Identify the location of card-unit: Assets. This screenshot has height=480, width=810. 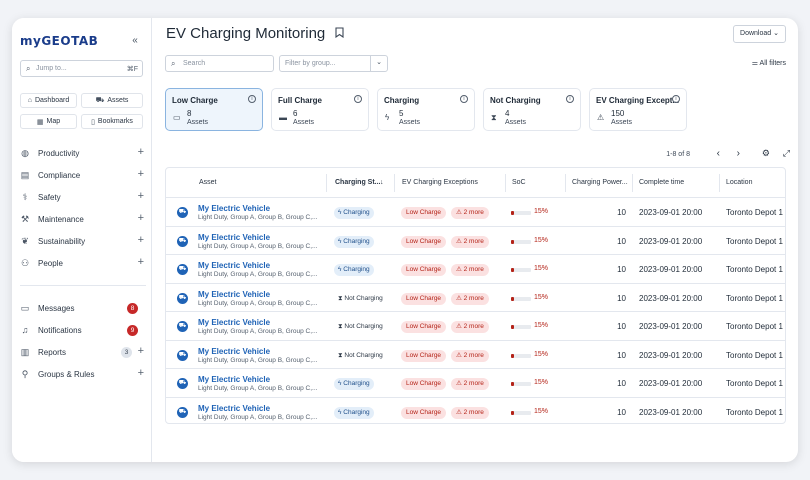
(198, 122).